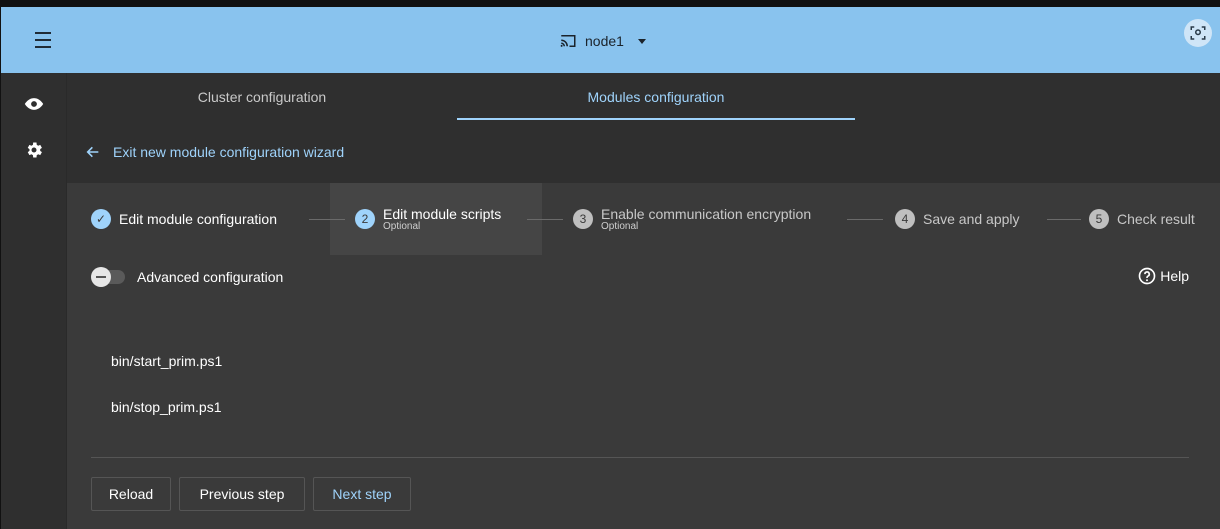 The width and height of the screenshot is (1220, 529). I want to click on step-save-and-apply: 4 Save and apply, so click(957, 219).